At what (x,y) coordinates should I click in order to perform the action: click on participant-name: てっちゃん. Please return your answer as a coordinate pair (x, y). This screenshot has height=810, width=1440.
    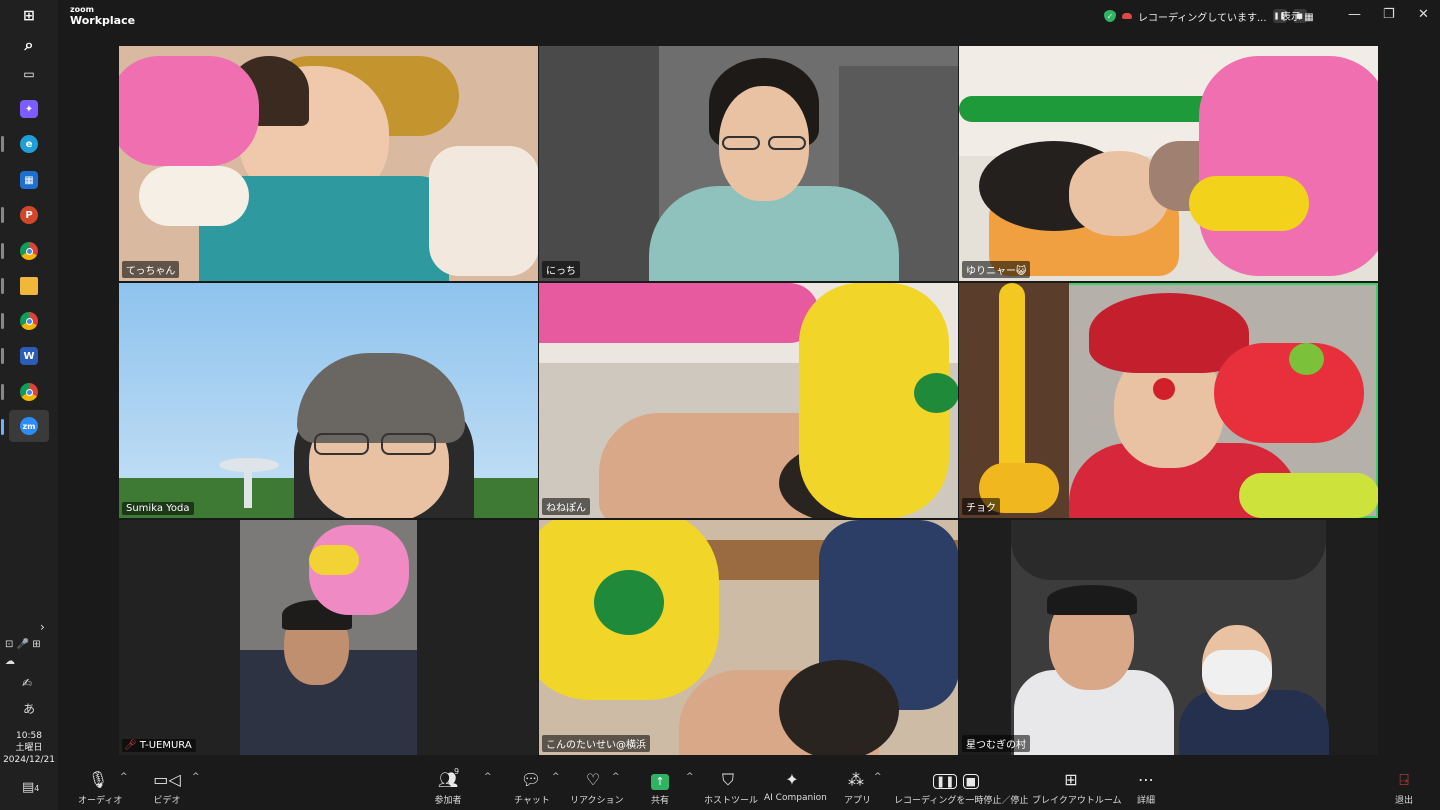
    Looking at the image, I should click on (151, 269).